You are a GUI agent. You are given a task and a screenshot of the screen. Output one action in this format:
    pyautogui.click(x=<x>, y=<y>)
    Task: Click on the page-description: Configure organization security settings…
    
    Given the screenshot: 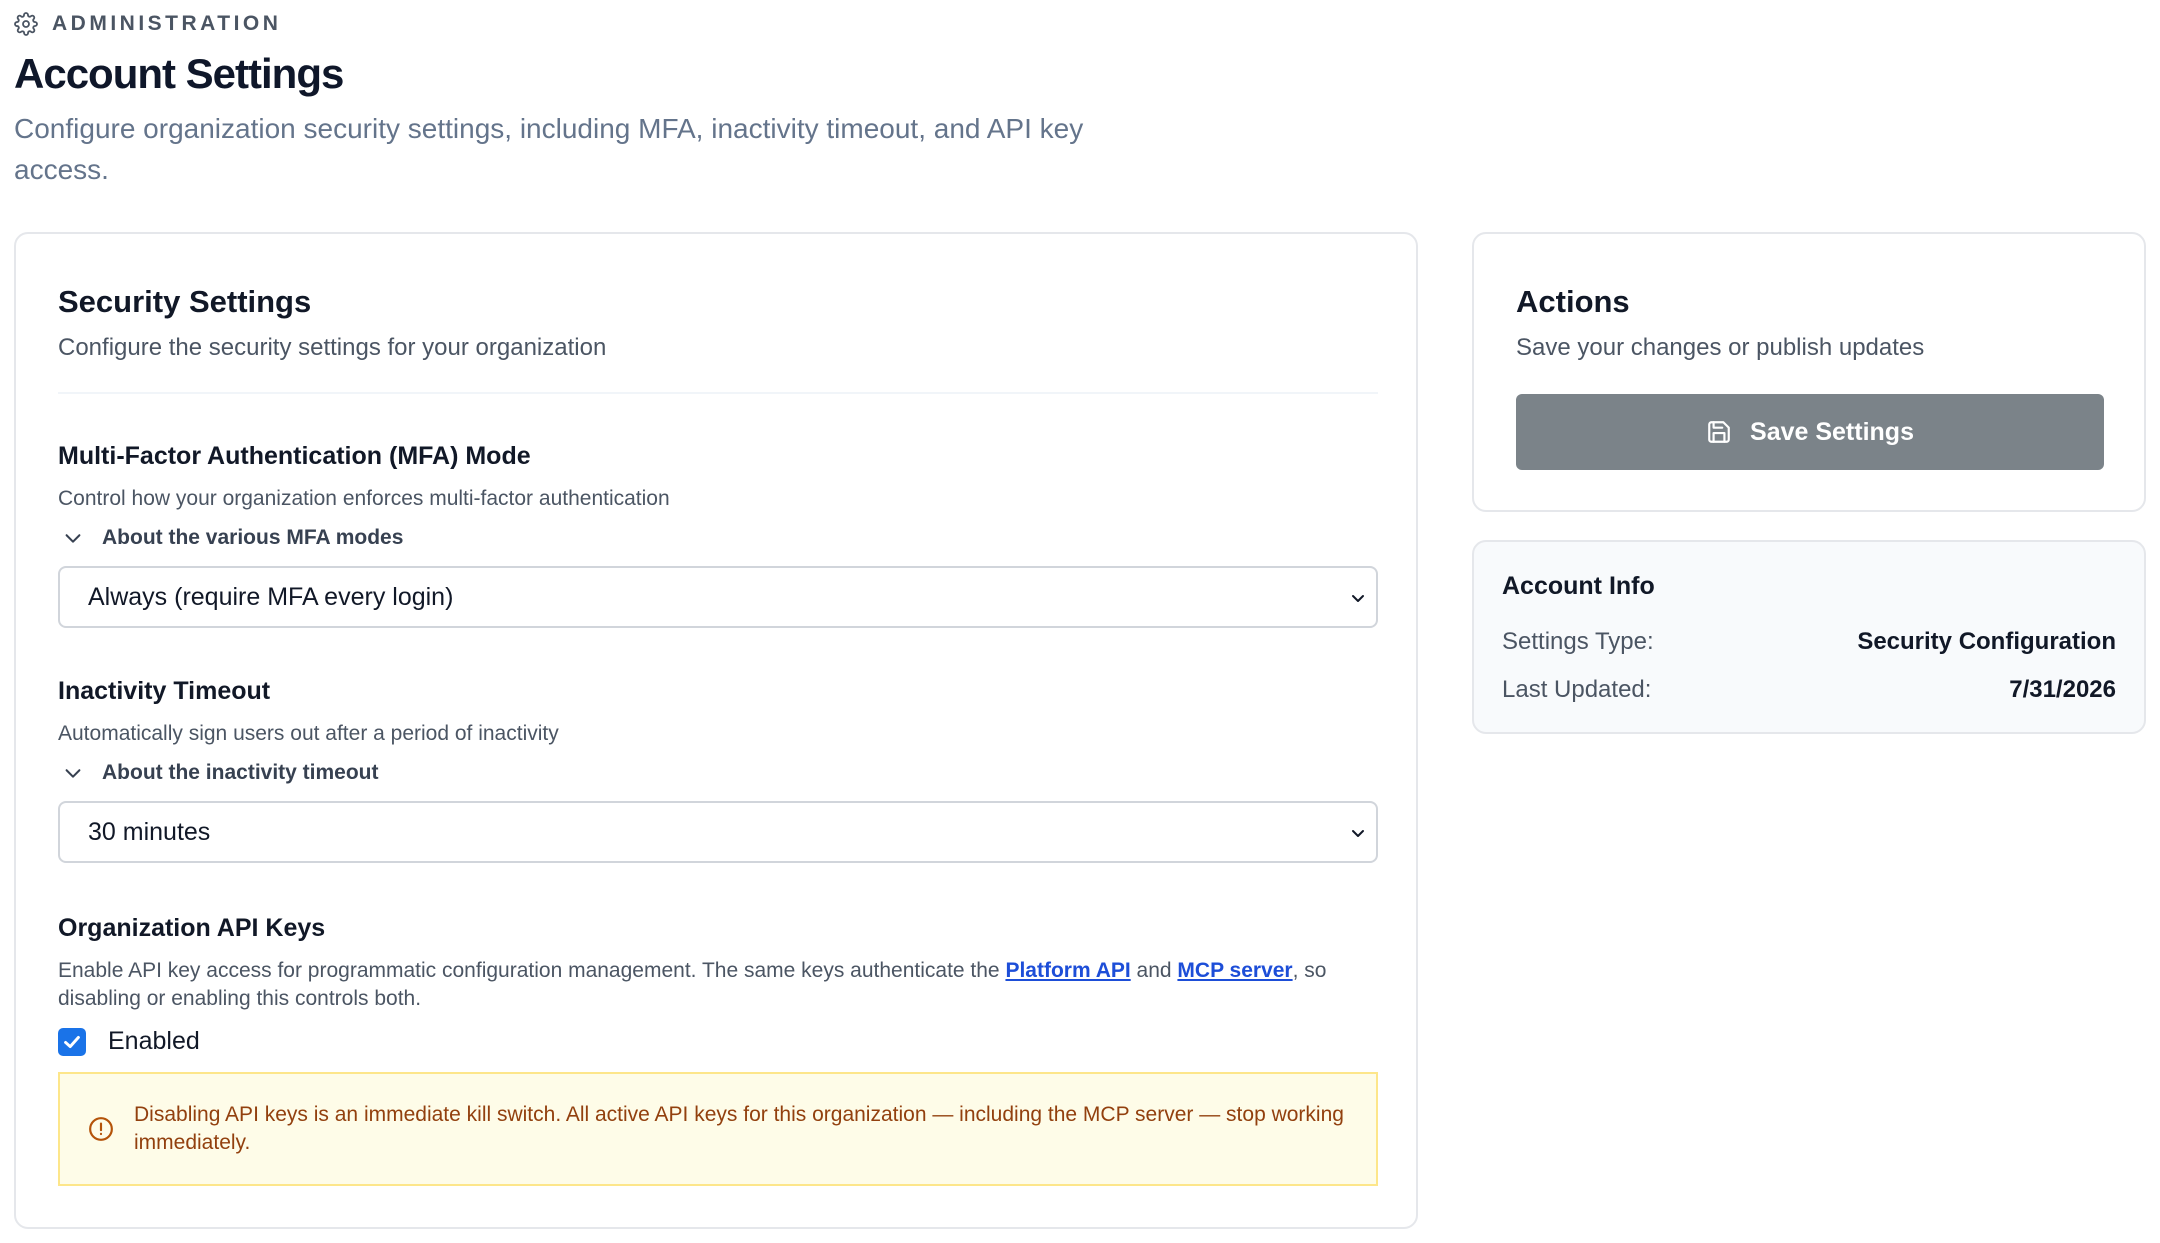 What is the action you would take?
    pyautogui.click(x=549, y=149)
    